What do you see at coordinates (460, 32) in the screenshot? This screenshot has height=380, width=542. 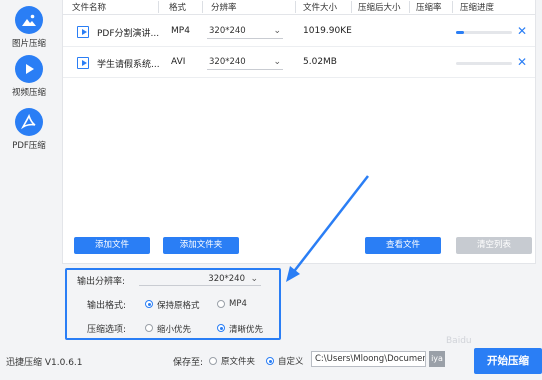 I see `progress-fill` at bounding box center [460, 32].